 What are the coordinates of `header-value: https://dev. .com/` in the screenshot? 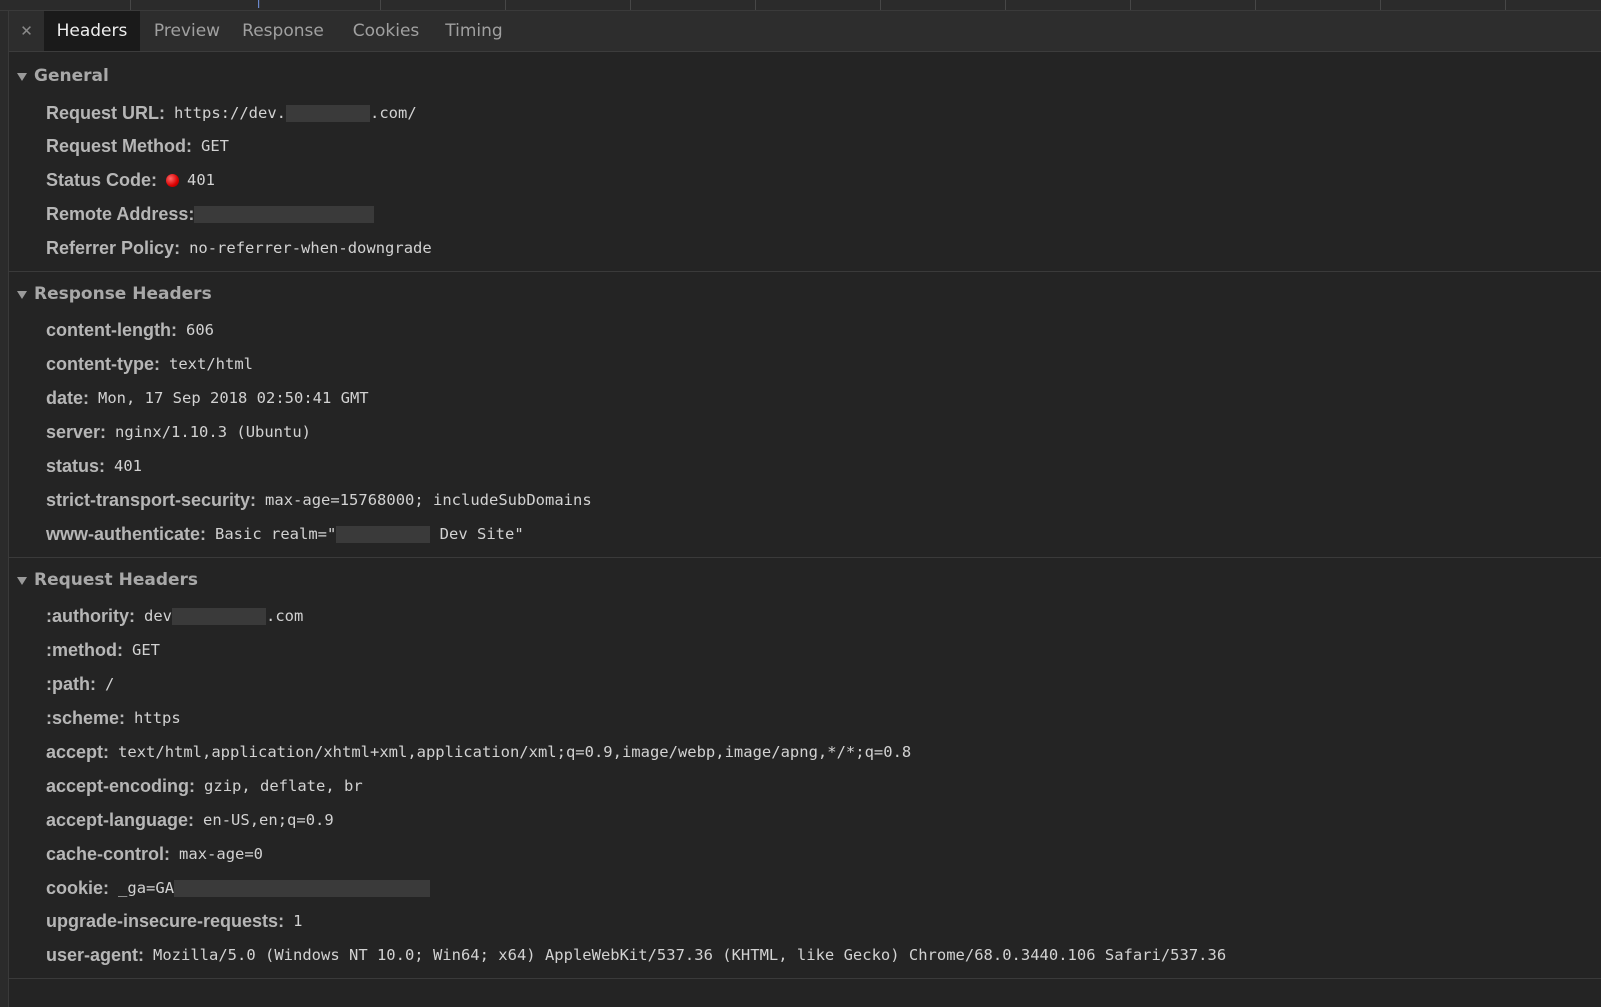 It's located at (295, 113).